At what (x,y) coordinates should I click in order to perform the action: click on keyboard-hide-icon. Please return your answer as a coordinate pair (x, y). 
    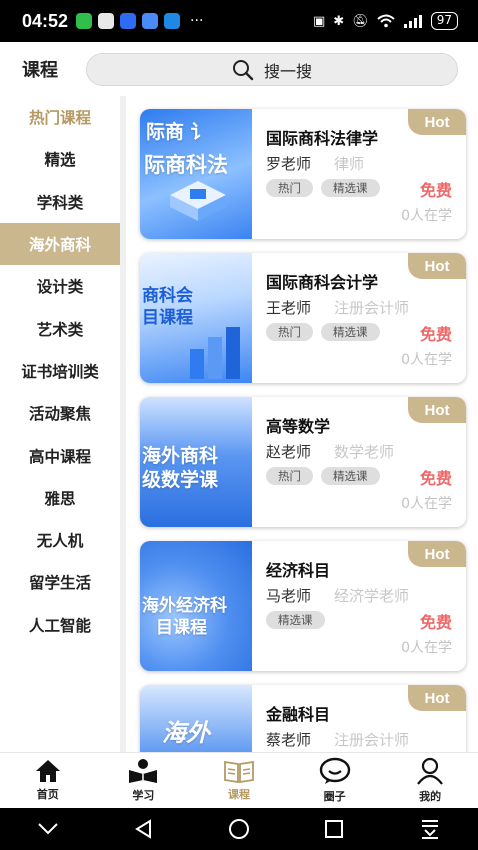
    Looking at the image, I should click on (430, 829).